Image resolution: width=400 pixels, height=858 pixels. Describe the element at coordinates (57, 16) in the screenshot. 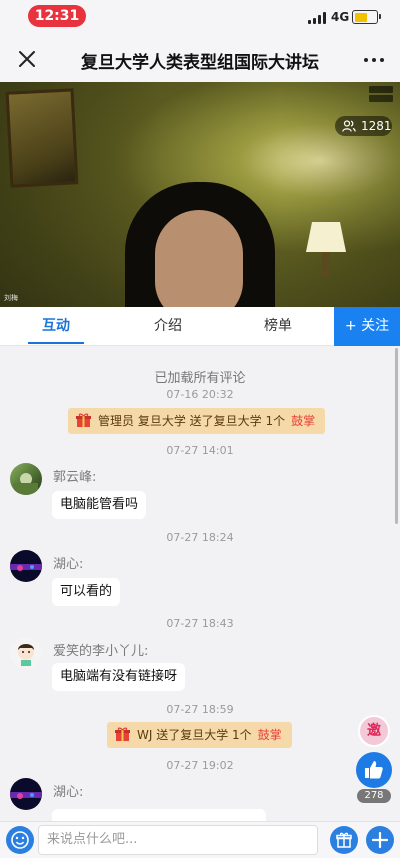

I see `status-time: 12:31` at that location.